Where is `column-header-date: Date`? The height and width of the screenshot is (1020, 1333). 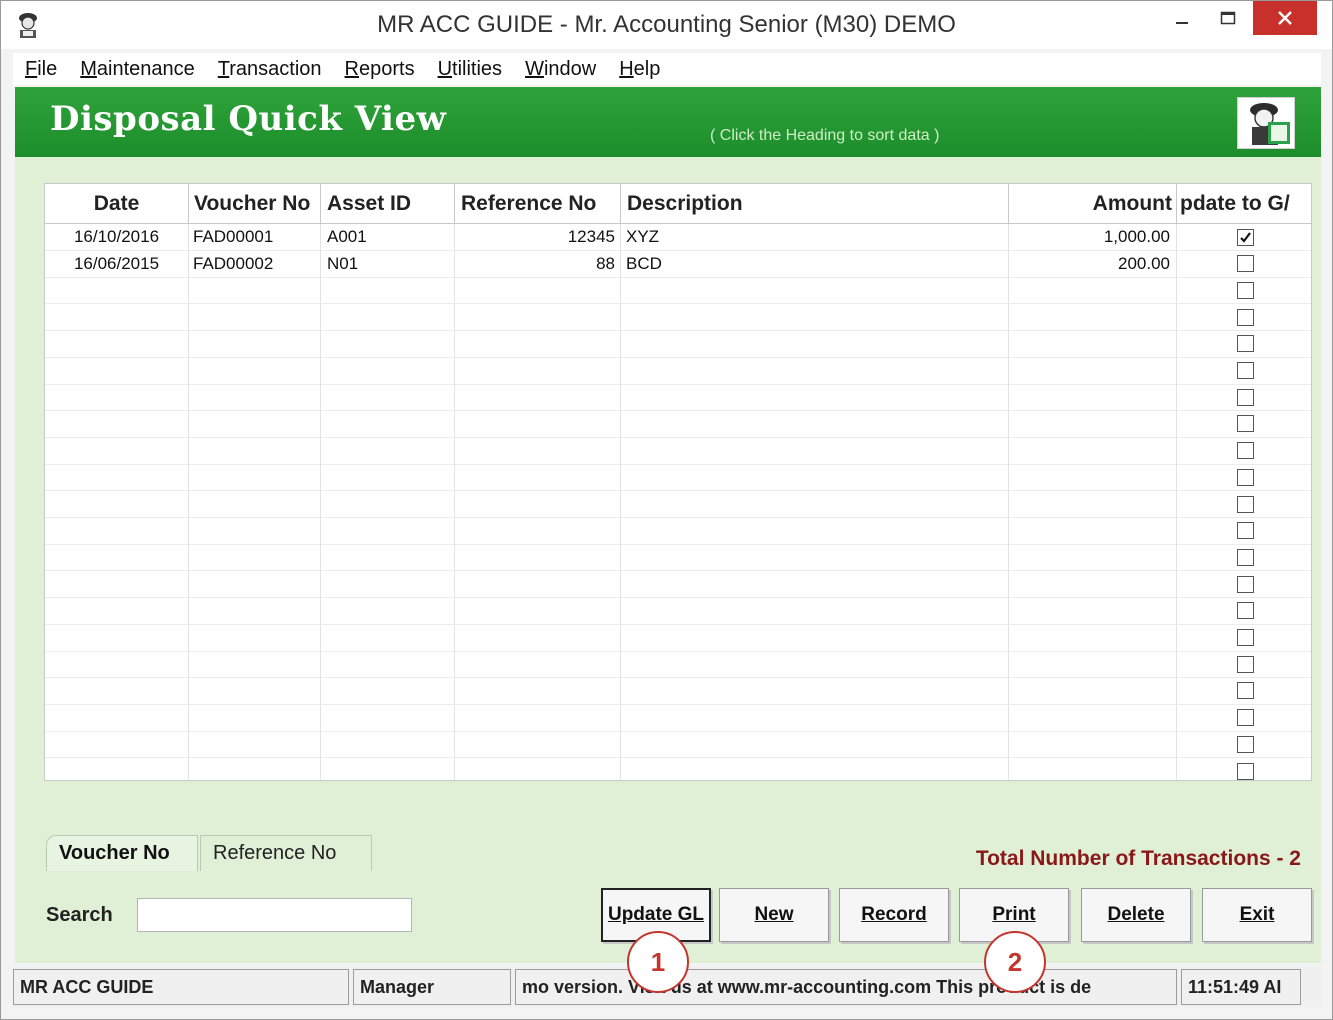 column-header-date: Date is located at coordinates (117, 204).